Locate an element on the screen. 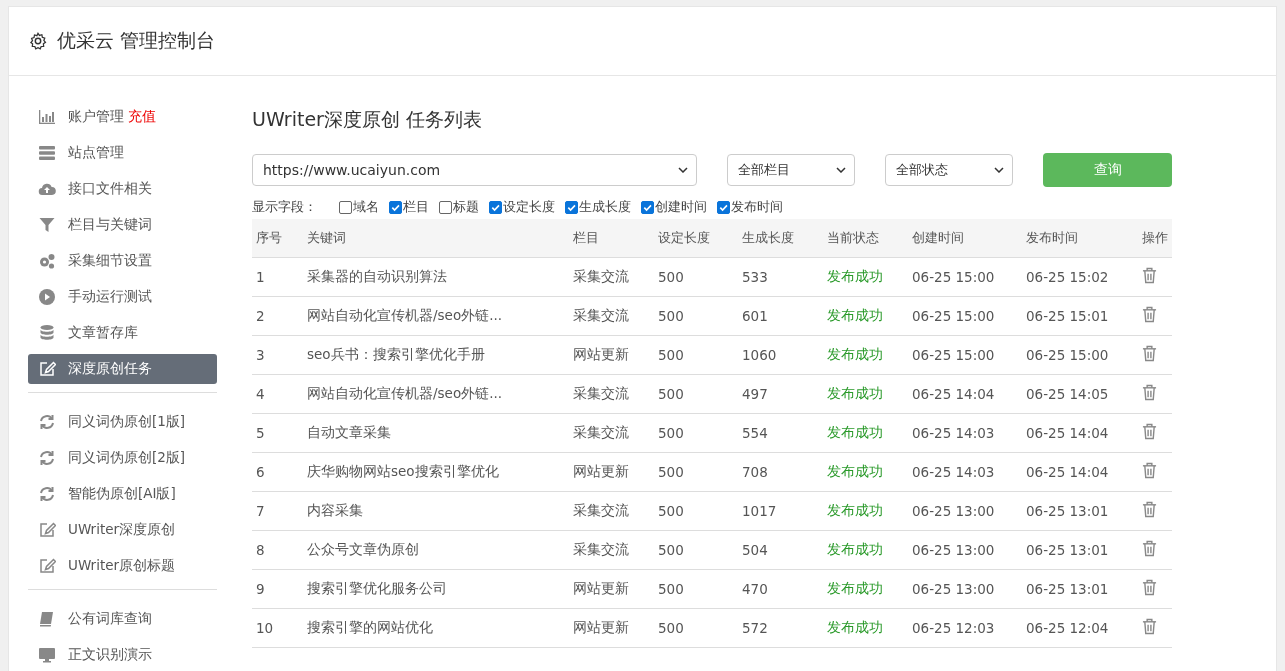 Image resolution: width=1285 pixels, height=671 pixels. recharge-link: 充值 is located at coordinates (142, 117).